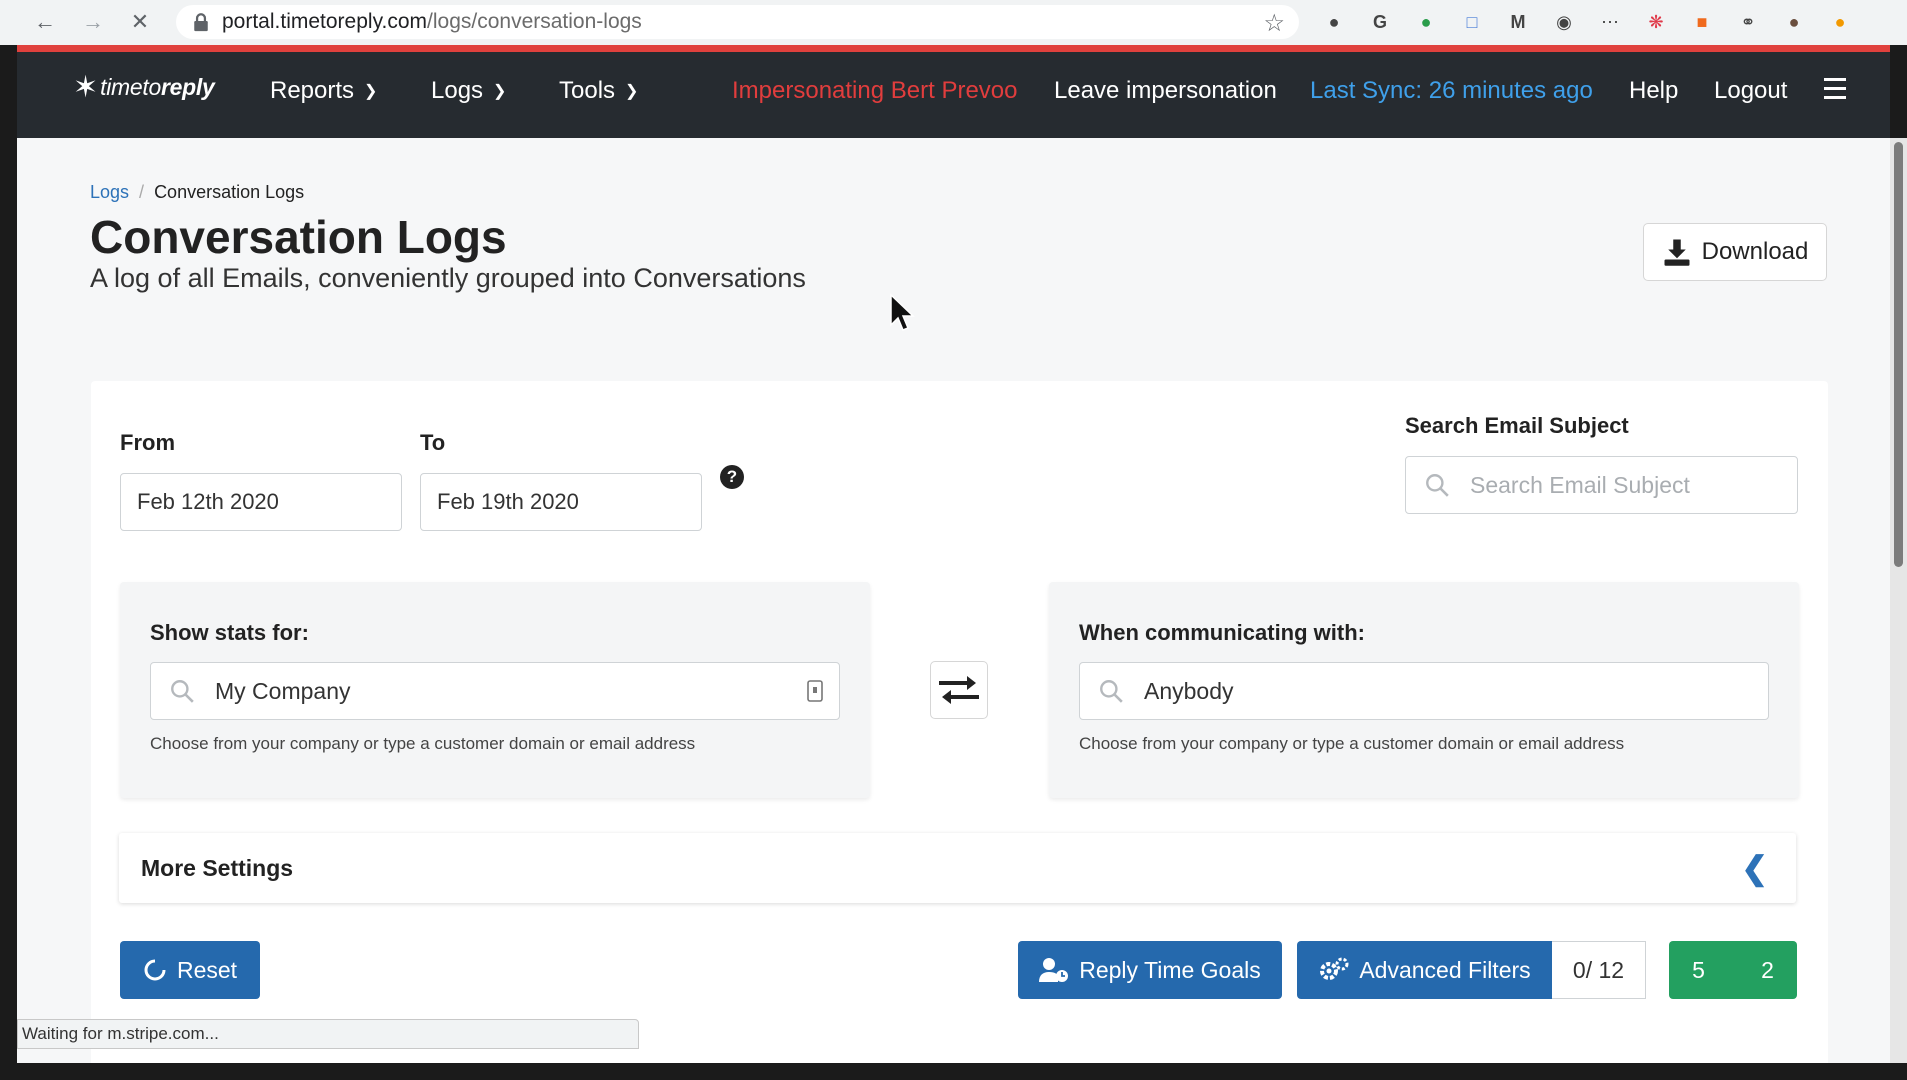 The image size is (1907, 1080). I want to click on url-host: portal.timetoreply.com, so click(325, 21).